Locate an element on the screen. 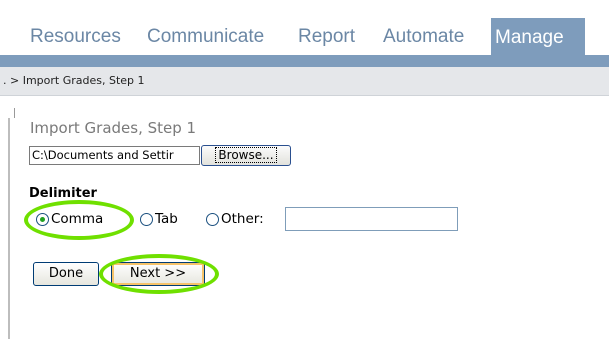 Image resolution: width=609 pixels, height=339 pixels. tab-communicate: Communicate is located at coordinates (205, 37).